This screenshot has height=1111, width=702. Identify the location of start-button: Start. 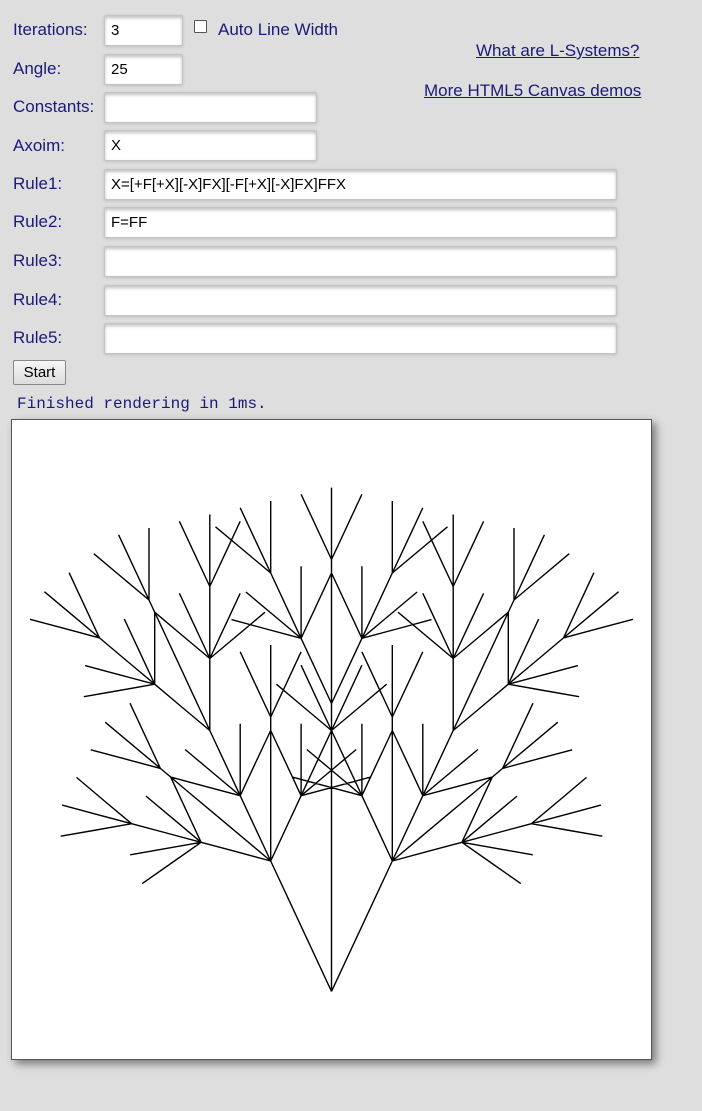
(39, 372).